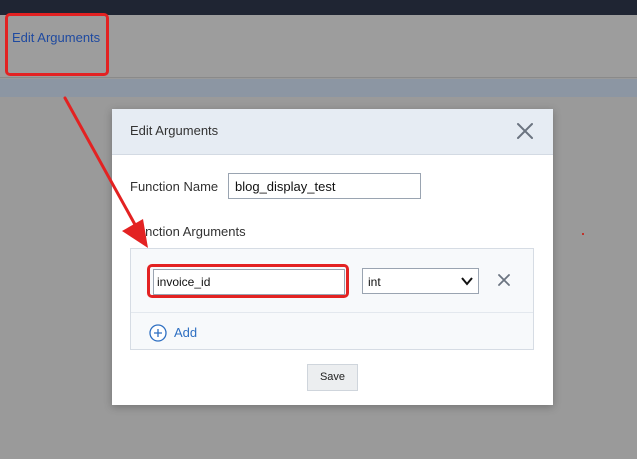 This screenshot has height=459, width=637. What do you see at coordinates (57, 44) in the screenshot?
I see `highlight-box-edit-arguments-link` at bounding box center [57, 44].